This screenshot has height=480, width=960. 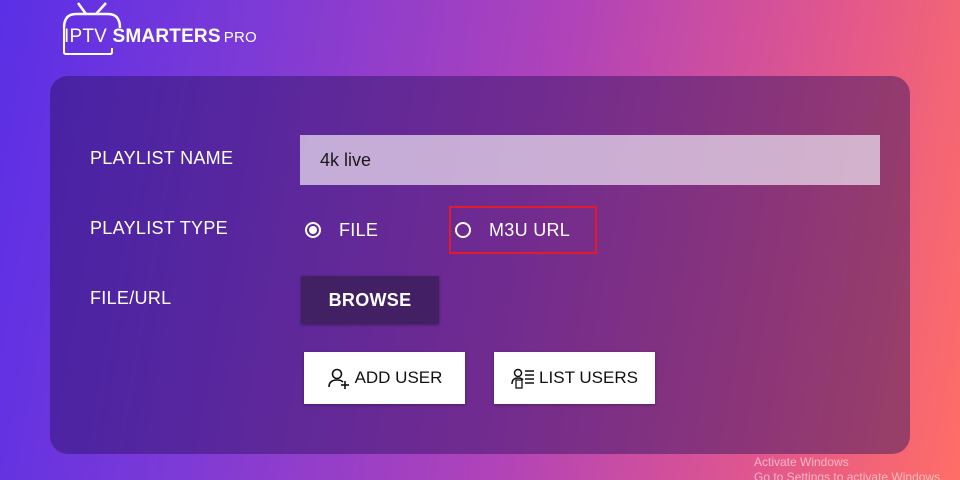 I want to click on app-logo: IPTV SMARTERS PRO, so click(x=162, y=28).